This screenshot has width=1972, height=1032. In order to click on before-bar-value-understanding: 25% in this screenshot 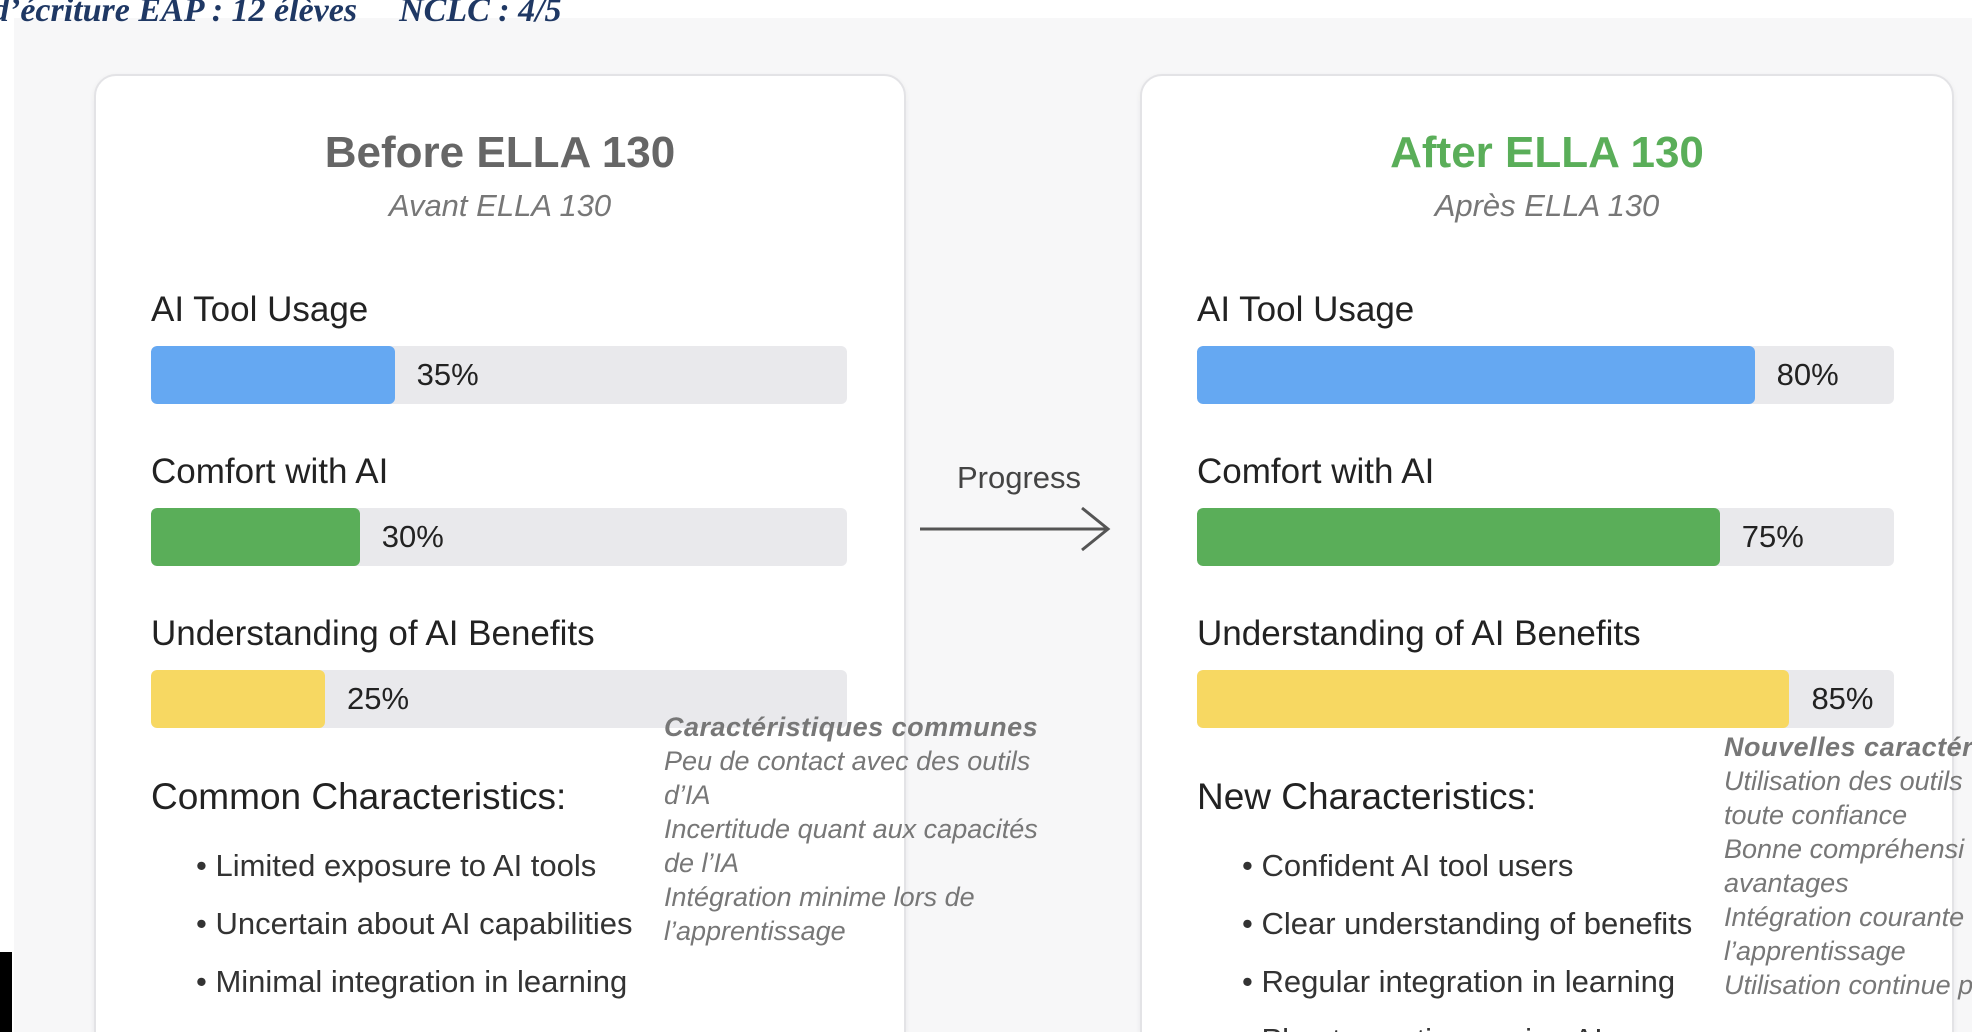, I will do `click(378, 698)`.